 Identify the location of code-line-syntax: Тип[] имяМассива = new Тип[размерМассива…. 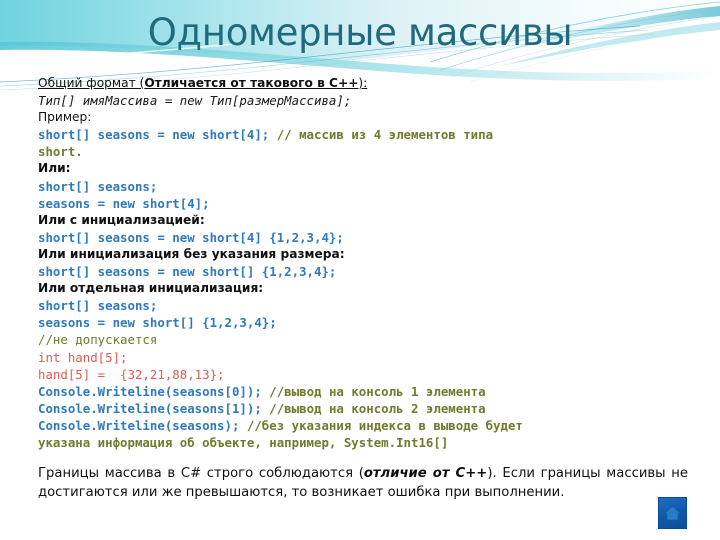
(195, 101).